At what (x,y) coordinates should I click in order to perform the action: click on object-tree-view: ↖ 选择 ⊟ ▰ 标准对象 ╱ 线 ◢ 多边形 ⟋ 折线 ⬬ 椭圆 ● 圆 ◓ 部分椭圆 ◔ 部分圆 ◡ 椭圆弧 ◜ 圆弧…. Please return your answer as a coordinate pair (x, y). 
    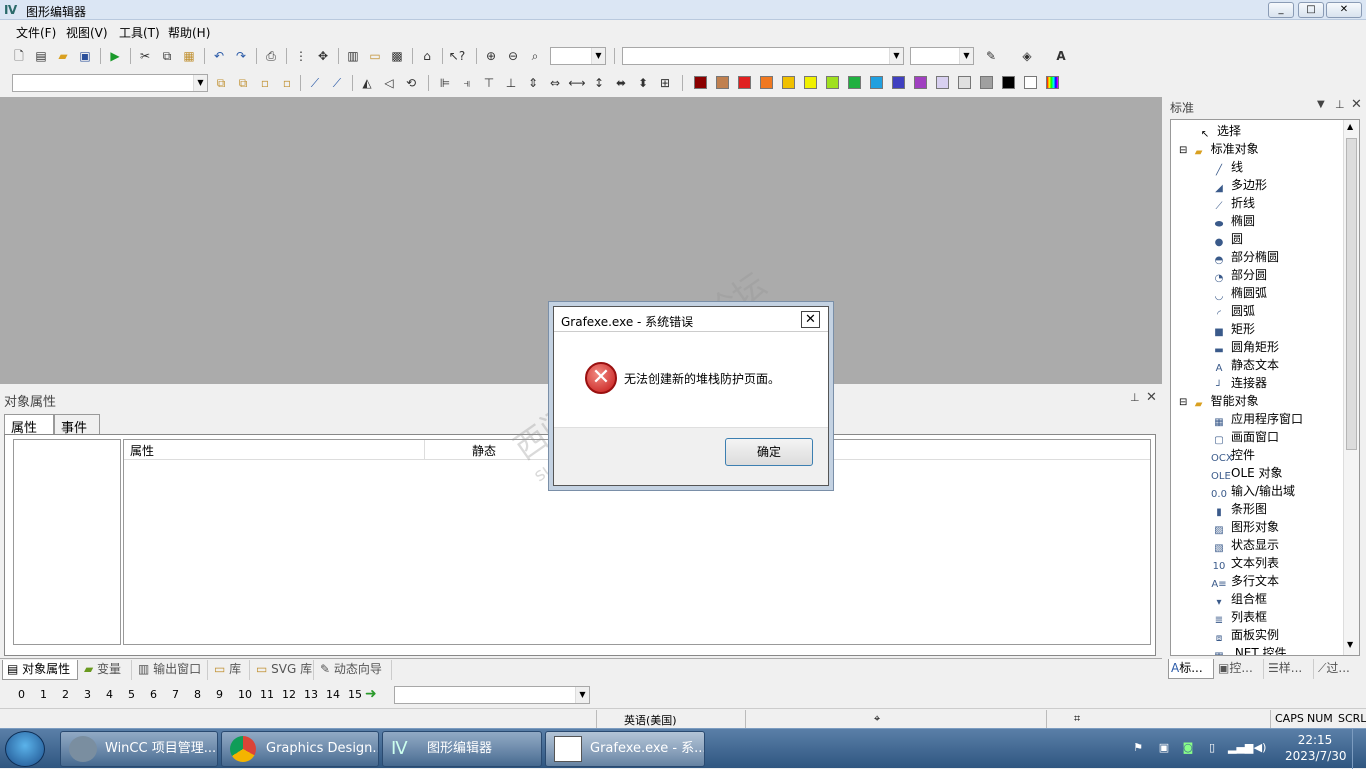
    Looking at the image, I should click on (1265, 387).